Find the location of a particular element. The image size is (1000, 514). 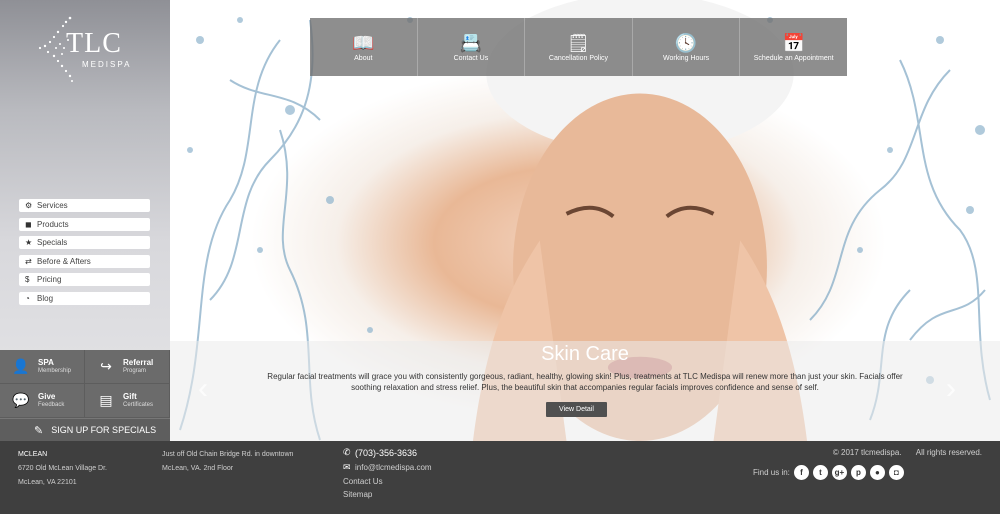

footer-phone-link: ✆ (703)-356-3636 is located at coordinates (387, 452).